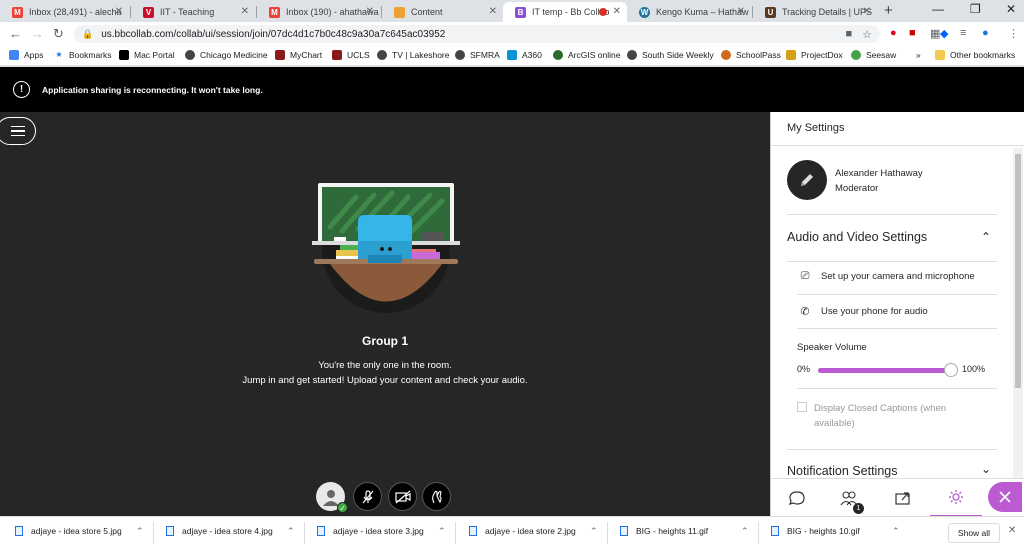 This screenshot has height=549, width=1024. I want to click on camera-mic-setup-link: ⎚ Set up your camera and microphone, so click(886, 276).